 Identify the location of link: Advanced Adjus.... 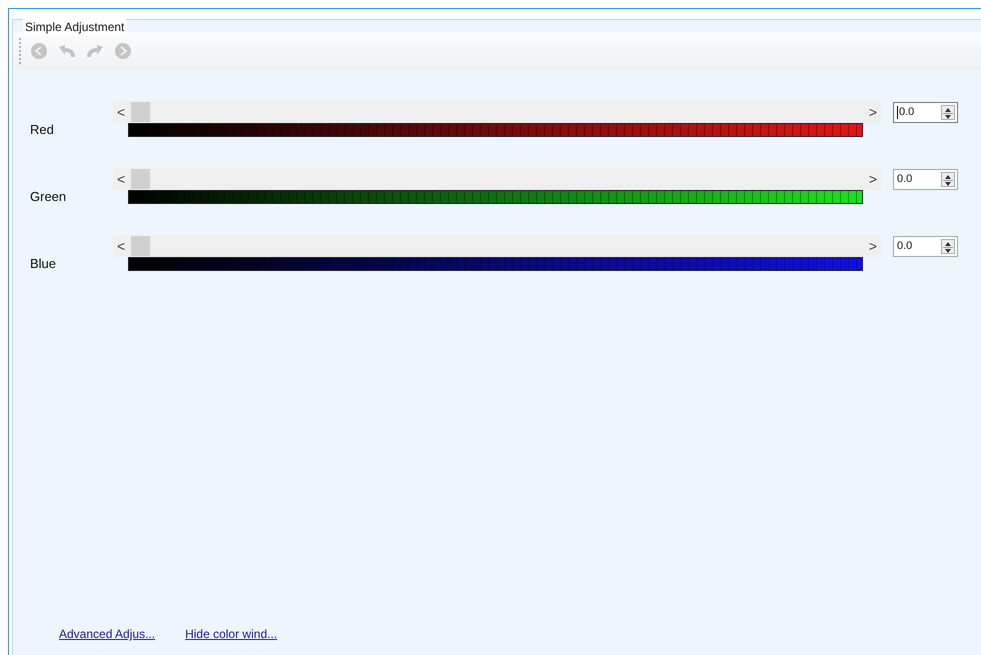
(107, 634).